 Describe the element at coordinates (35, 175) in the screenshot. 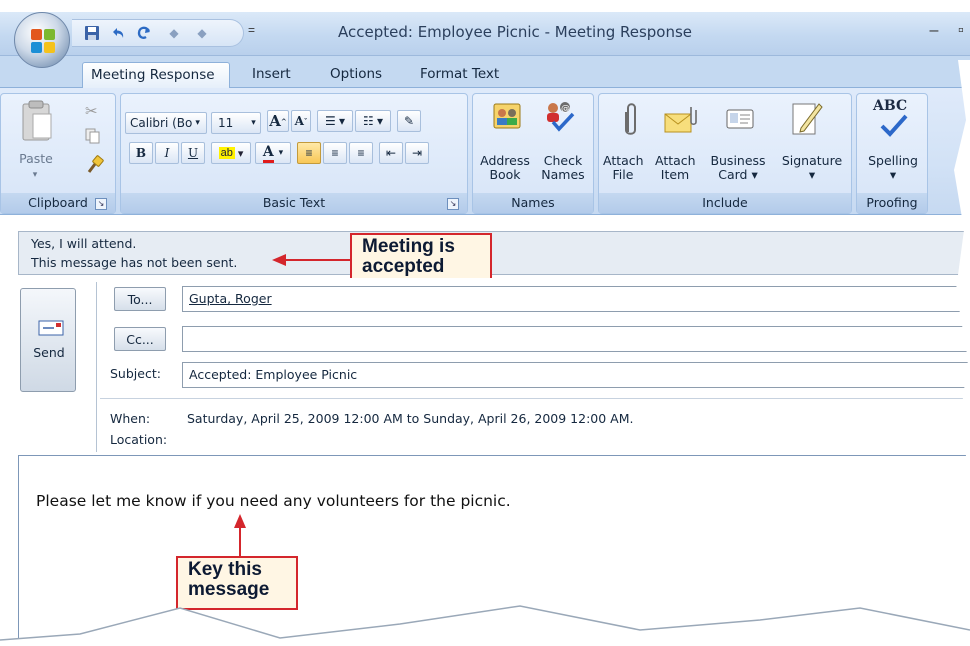

I see `paste-dropdown-icon: ▾` at that location.